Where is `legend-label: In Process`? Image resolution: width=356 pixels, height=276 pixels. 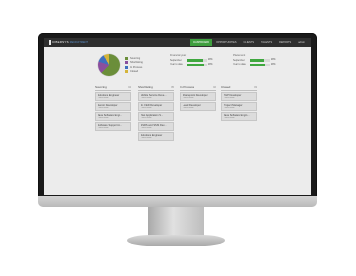 legend-label: In Process is located at coordinates (136, 67).